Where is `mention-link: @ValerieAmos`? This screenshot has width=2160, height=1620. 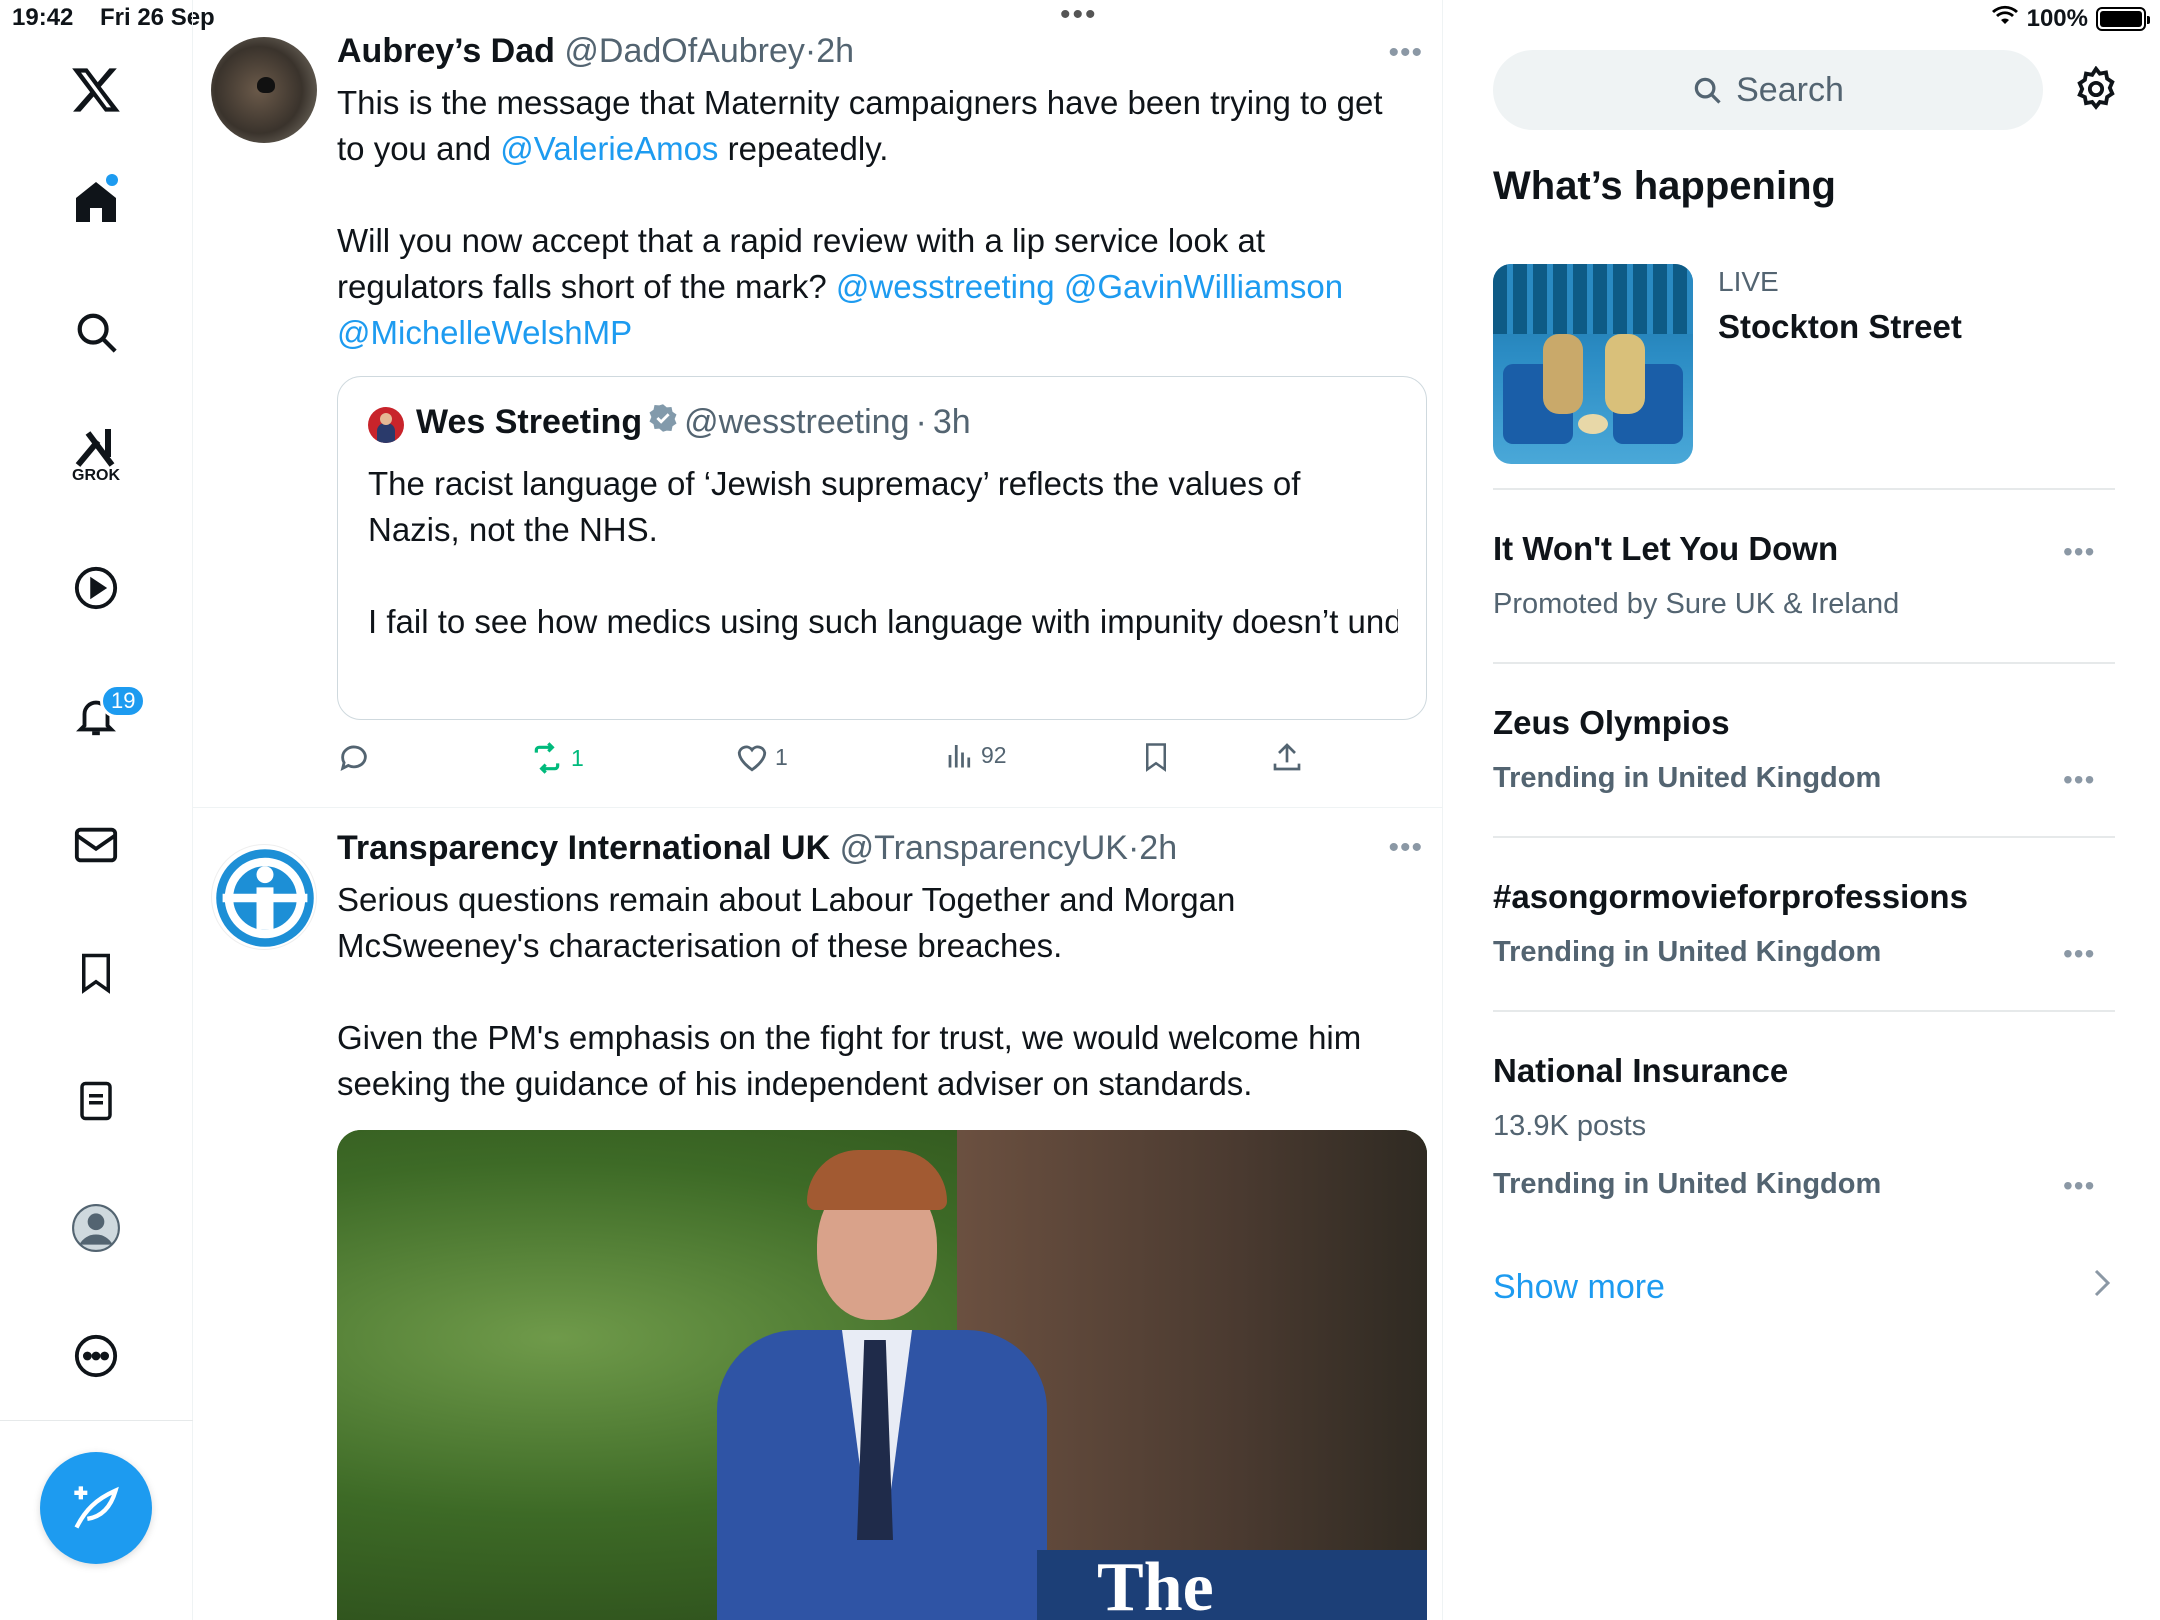
mention-link: @ValerieAmos is located at coordinates (609, 148).